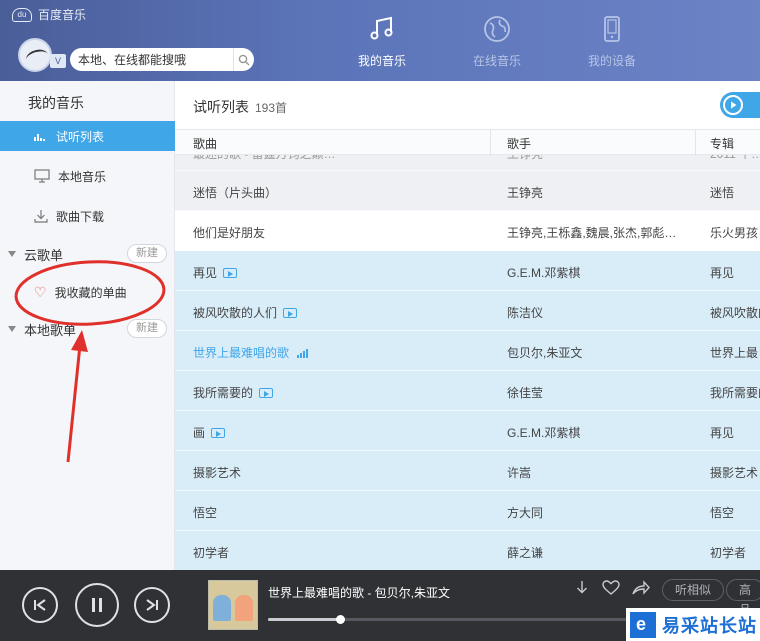 The height and width of the screenshot is (641, 760). What do you see at coordinates (359, 592) in the screenshot?
I see `now-playing-title: 世界上最难唱的歌 - 包贝尔,朱亚文` at bounding box center [359, 592].